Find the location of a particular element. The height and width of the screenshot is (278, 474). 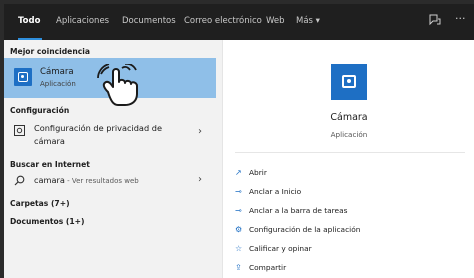

action-open: ↗ Abrir is located at coordinates (251, 172).